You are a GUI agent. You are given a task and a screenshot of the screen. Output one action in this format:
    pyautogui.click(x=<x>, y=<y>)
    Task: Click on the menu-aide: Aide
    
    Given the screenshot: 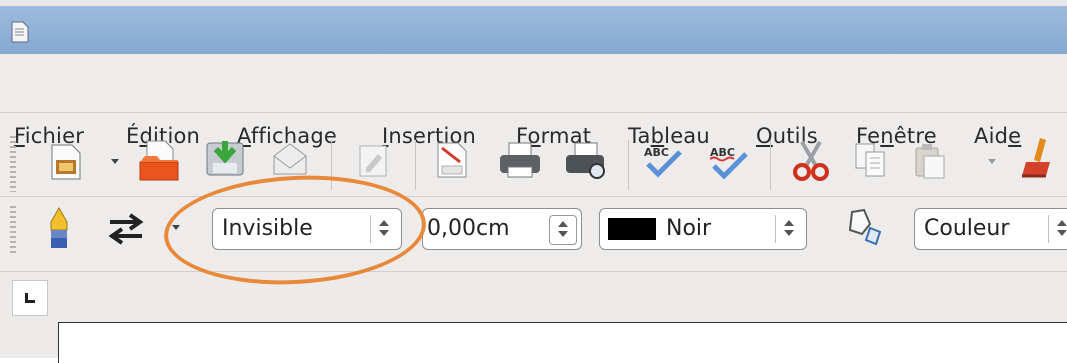 What is the action you would take?
    pyautogui.click(x=997, y=136)
    